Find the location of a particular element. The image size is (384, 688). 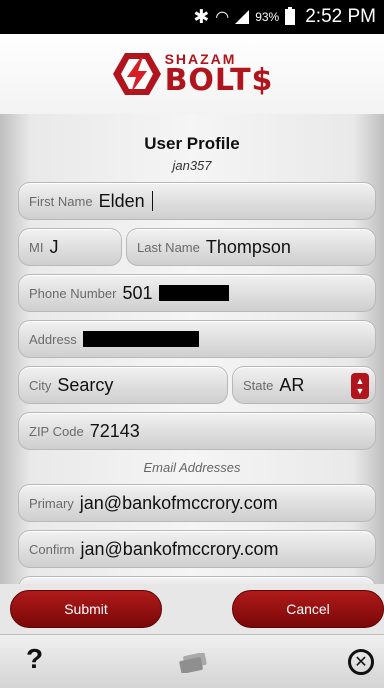

address-field: Address is located at coordinates (197, 339).